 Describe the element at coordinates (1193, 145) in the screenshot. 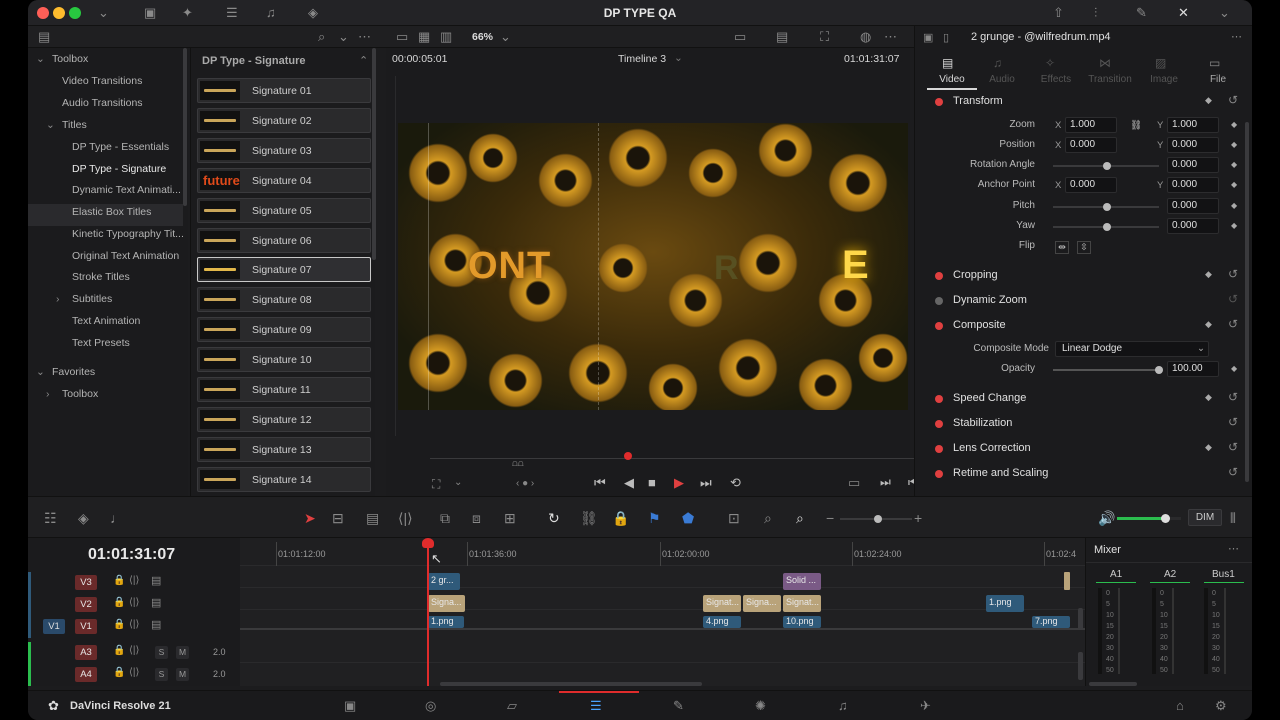

I see `position-y-field: 0.000` at that location.